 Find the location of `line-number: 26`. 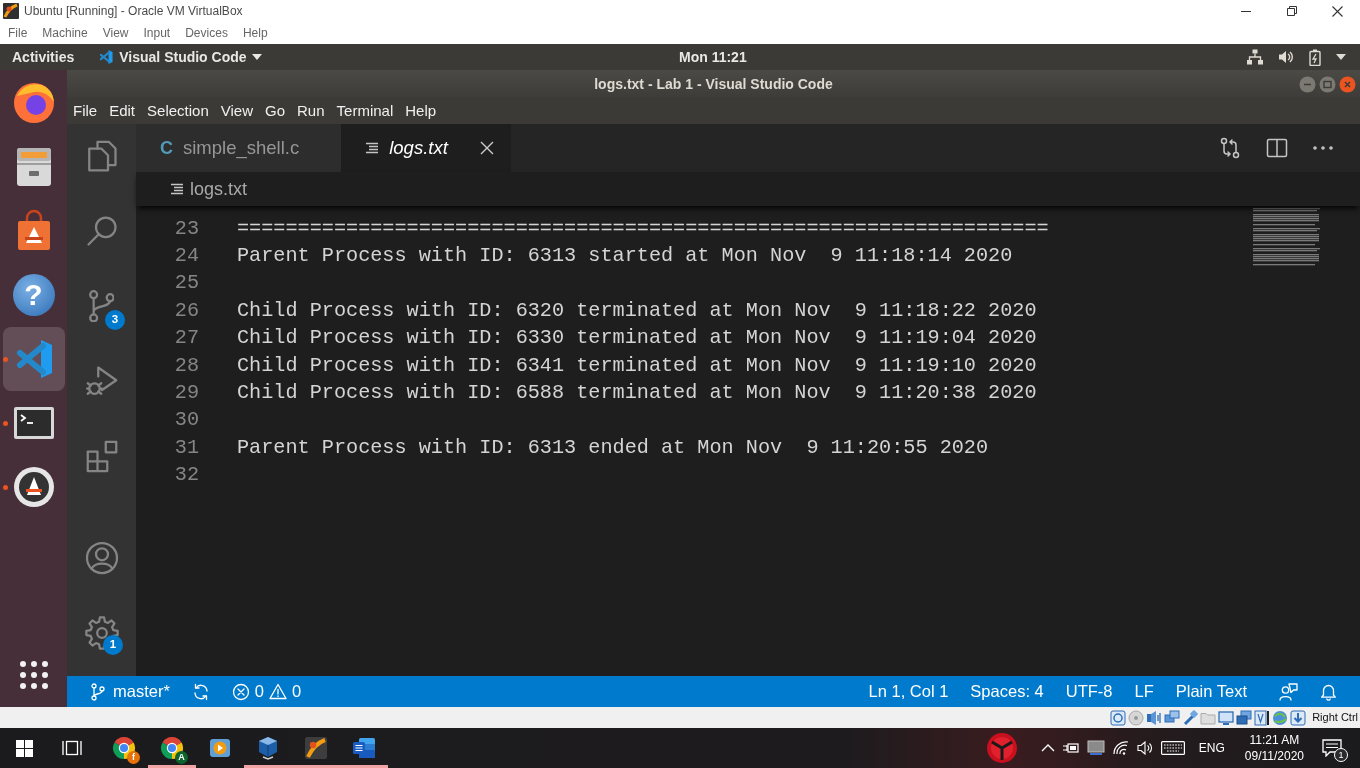

line-number: 26 is located at coordinates (186, 310).